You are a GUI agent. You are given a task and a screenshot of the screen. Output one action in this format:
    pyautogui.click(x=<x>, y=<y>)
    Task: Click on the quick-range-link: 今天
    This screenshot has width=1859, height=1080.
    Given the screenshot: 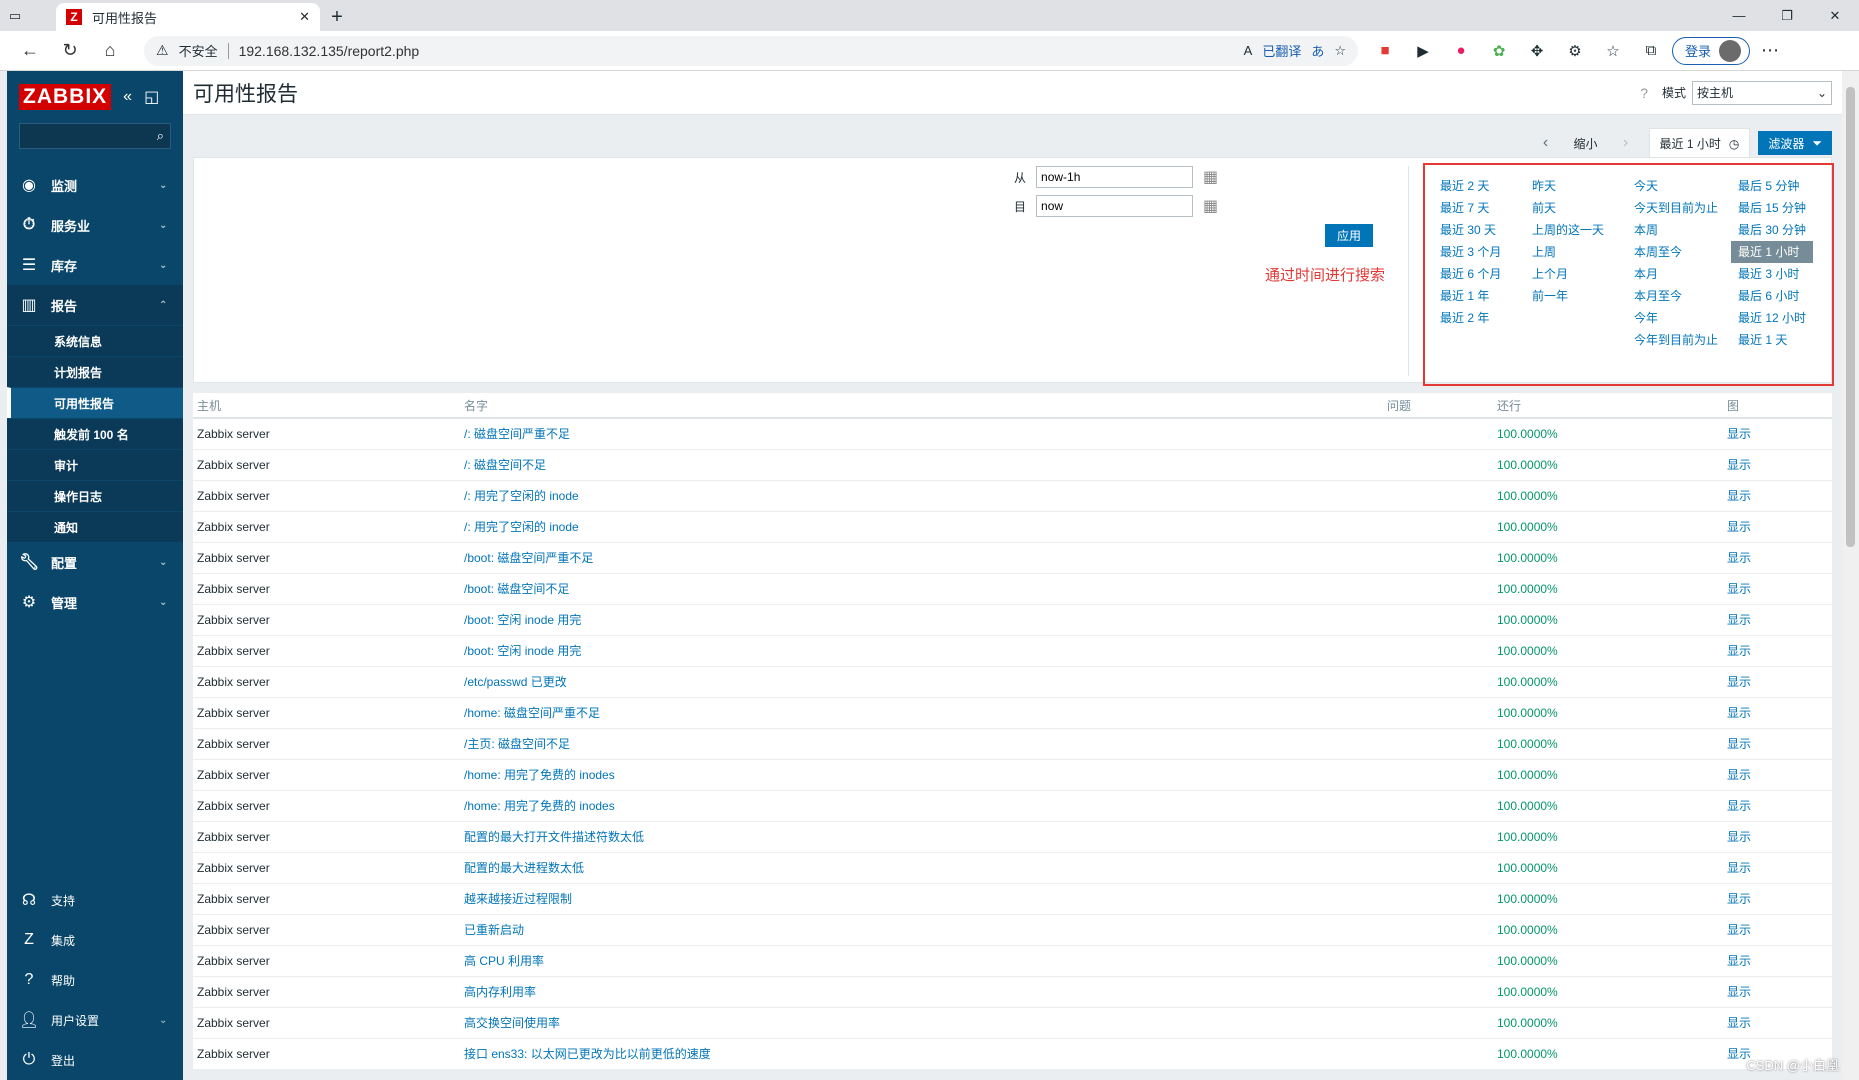 What is the action you would take?
    pyautogui.click(x=1676, y=186)
    